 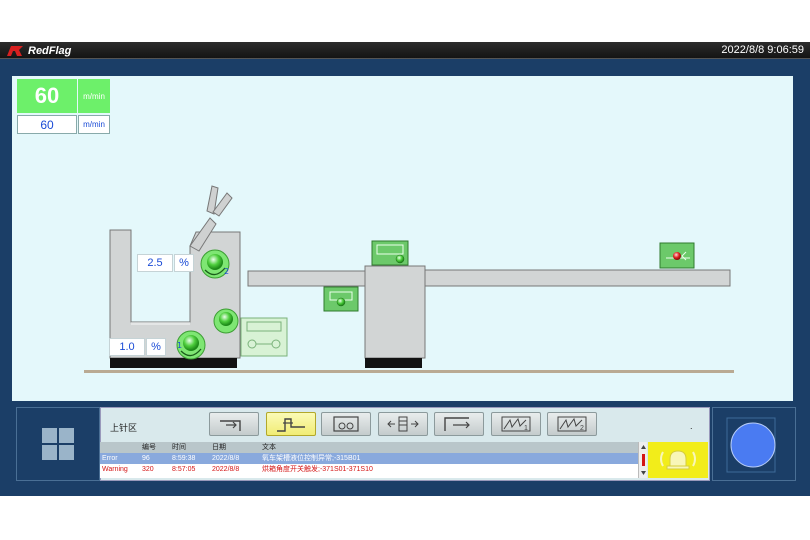 I want to click on pad-trough-status, so click(x=341, y=299).